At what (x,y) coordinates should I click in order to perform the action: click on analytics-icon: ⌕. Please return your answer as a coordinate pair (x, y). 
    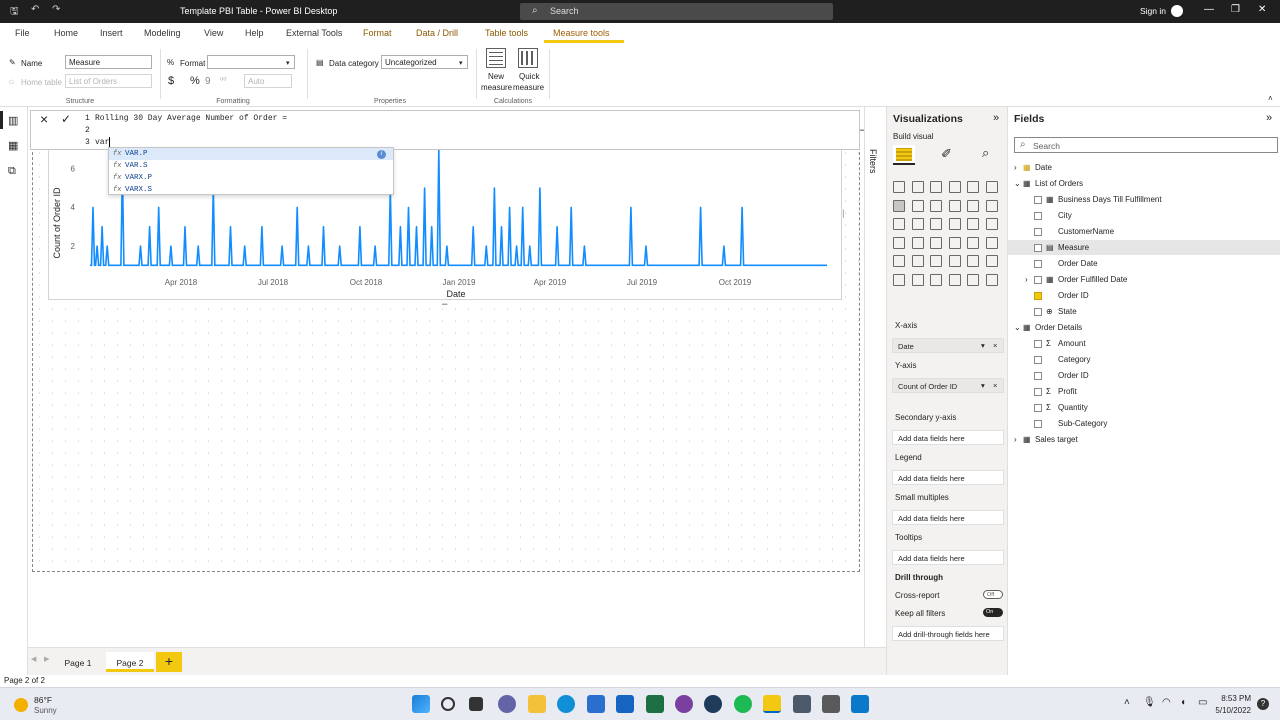
    Looking at the image, I should click on (985, 153).